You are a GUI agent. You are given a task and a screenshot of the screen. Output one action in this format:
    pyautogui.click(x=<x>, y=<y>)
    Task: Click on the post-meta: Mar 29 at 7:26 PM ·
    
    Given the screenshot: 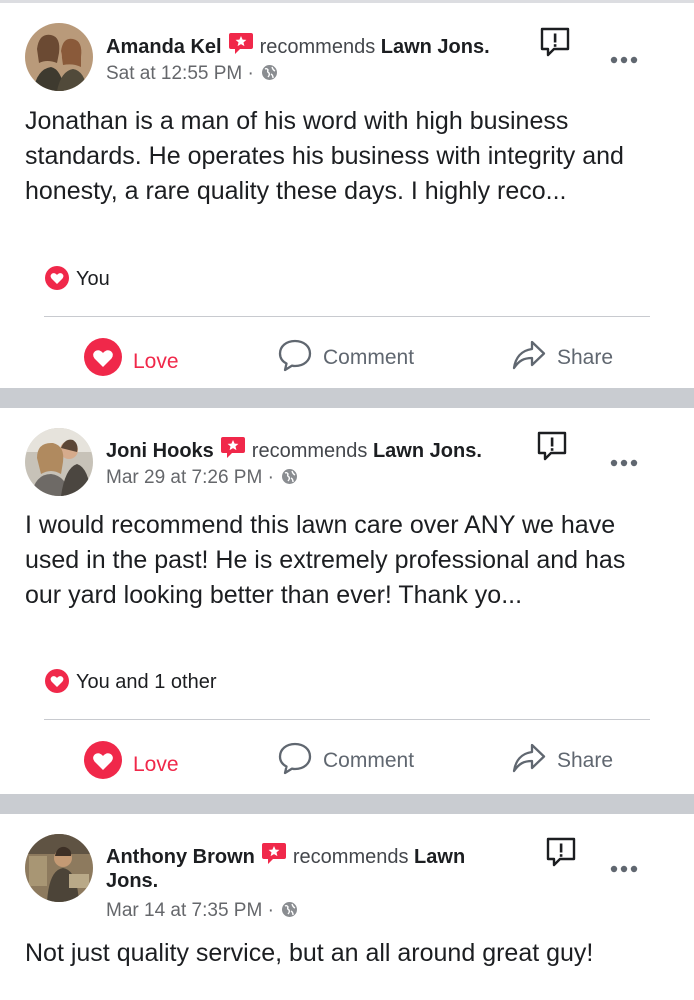 What is the action you would take?
    pyautogui.click(x=202, y=478)
    